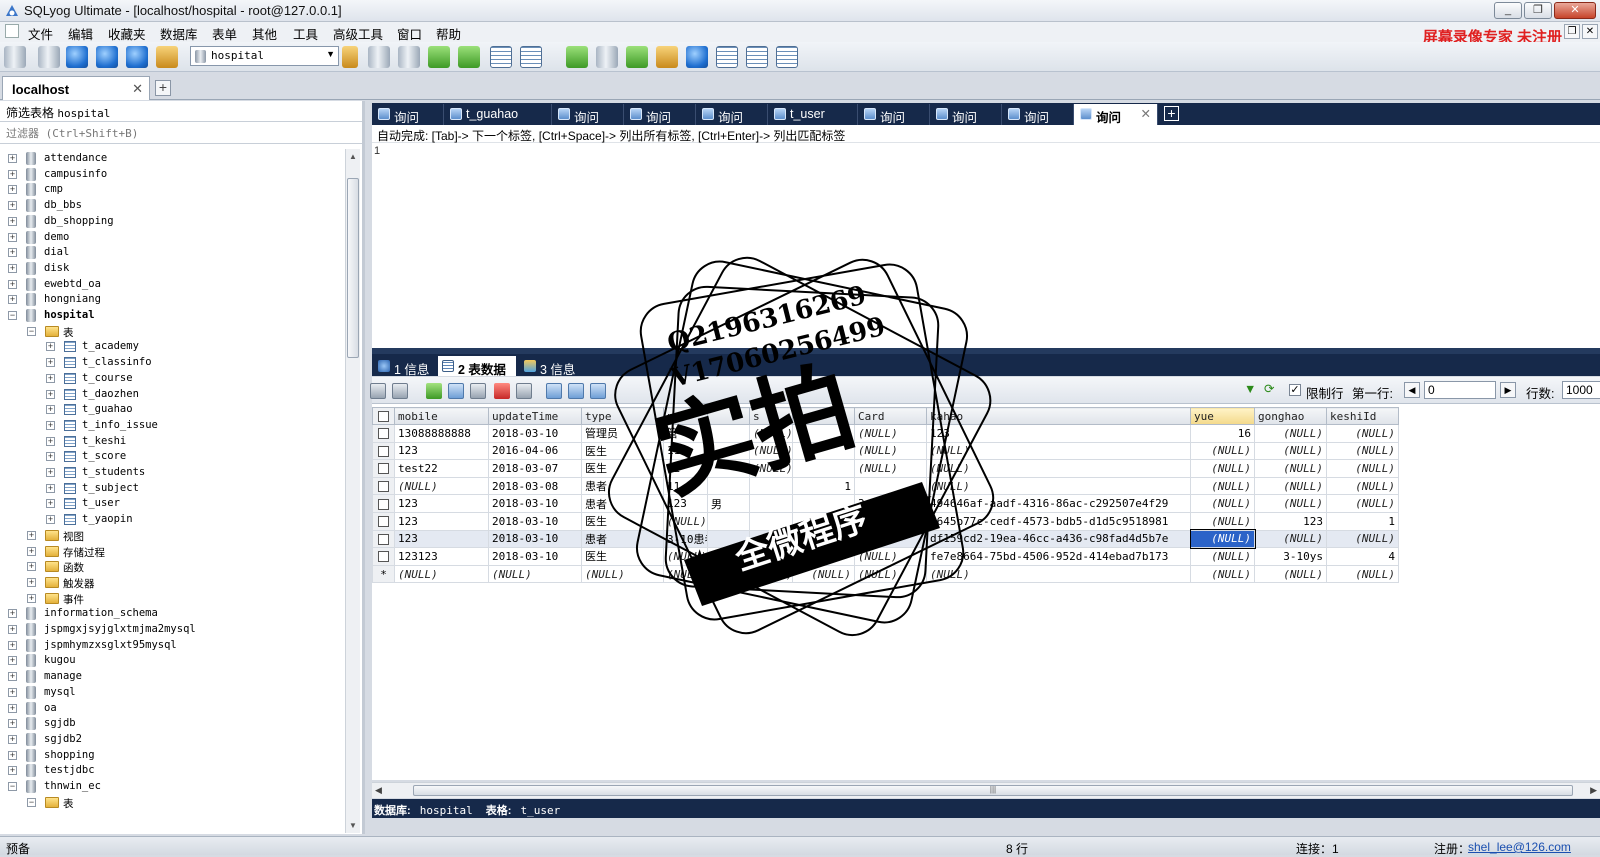 The image size is (1600, 857). What do you see at coordinates (1250, 389) in the screenshot?
I see `filter-icon: ▼` at bounding box center [1250, 389].